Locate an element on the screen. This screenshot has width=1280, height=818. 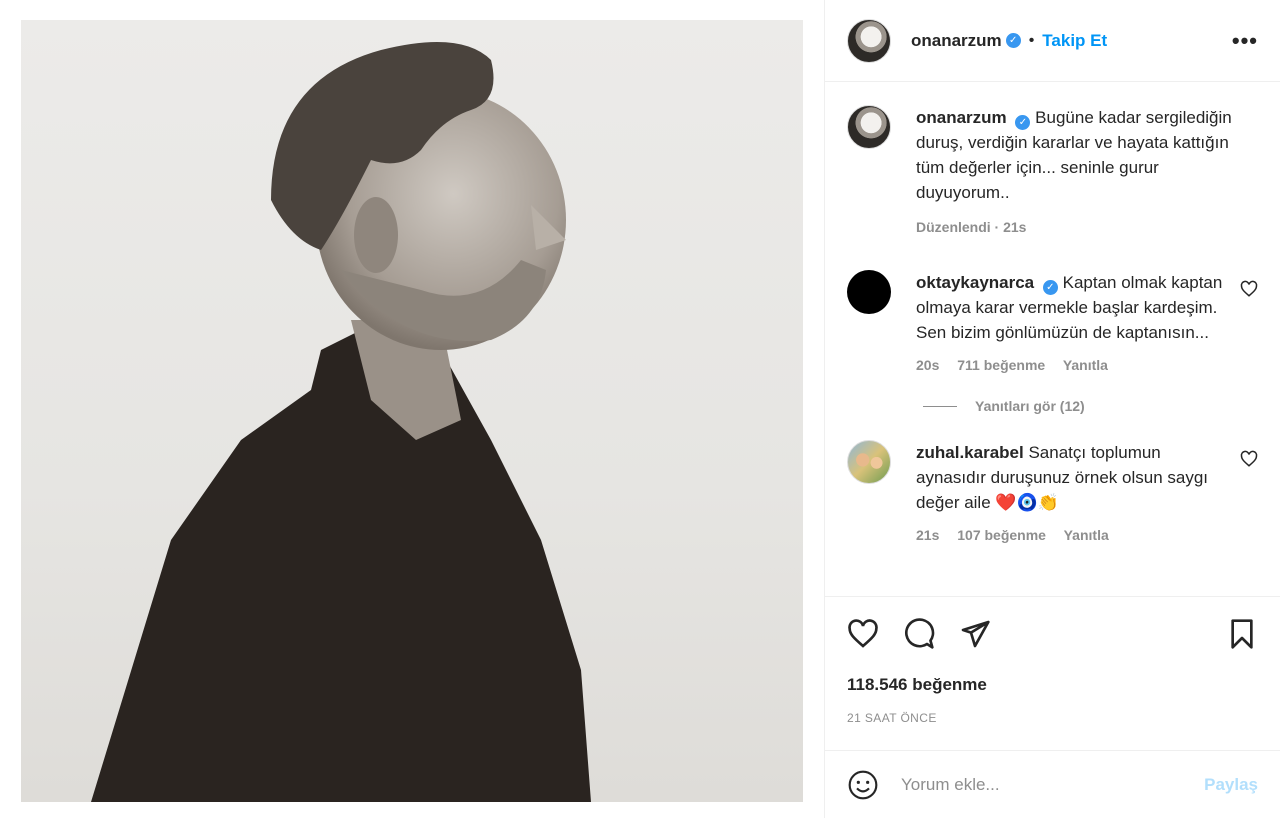
comment-composer: Paylaş is located at coordinates (1052, 784).